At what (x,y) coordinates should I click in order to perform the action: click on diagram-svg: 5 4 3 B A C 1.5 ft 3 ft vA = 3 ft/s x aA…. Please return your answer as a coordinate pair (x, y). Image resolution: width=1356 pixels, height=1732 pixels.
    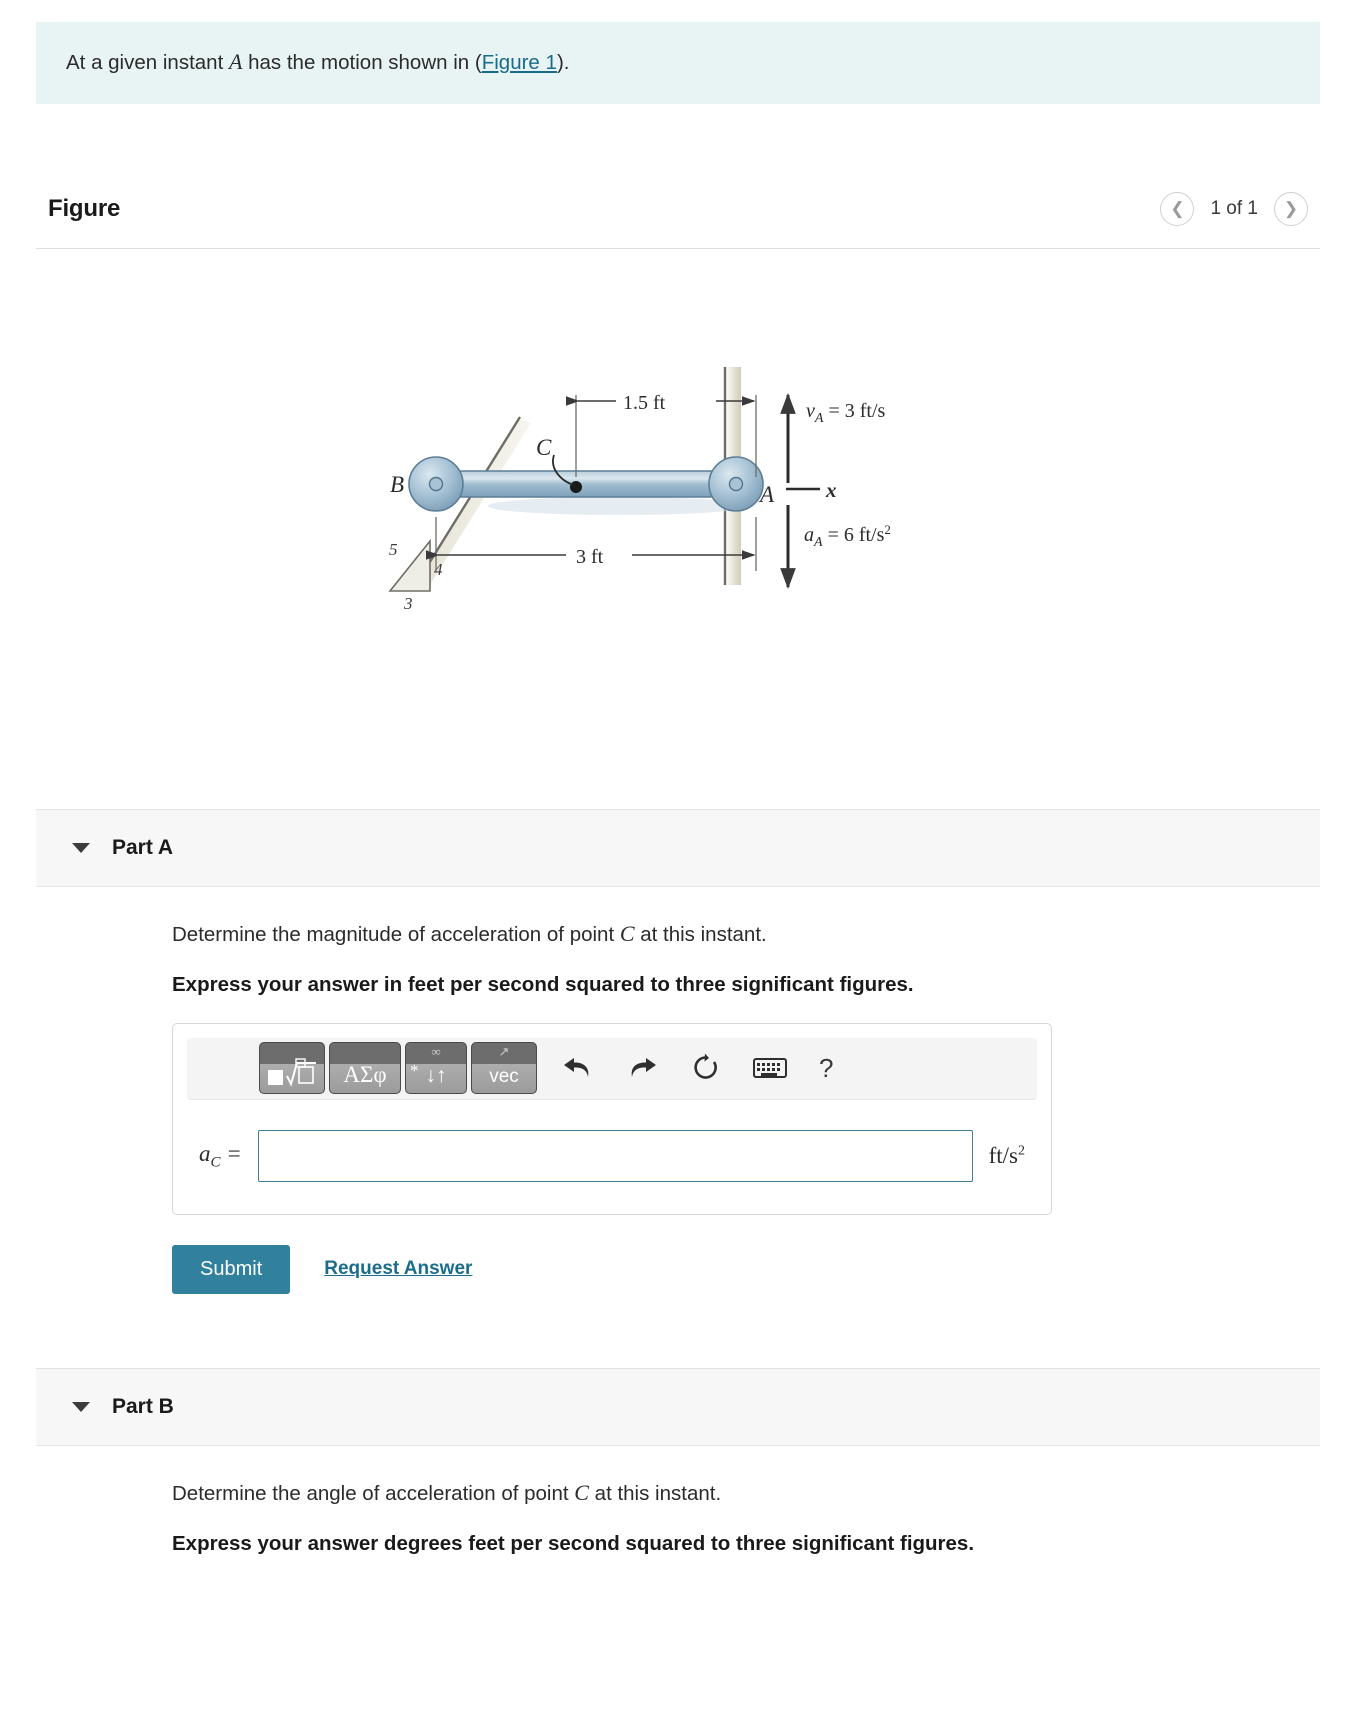
    Looking at the image, I should click on (639, 489).